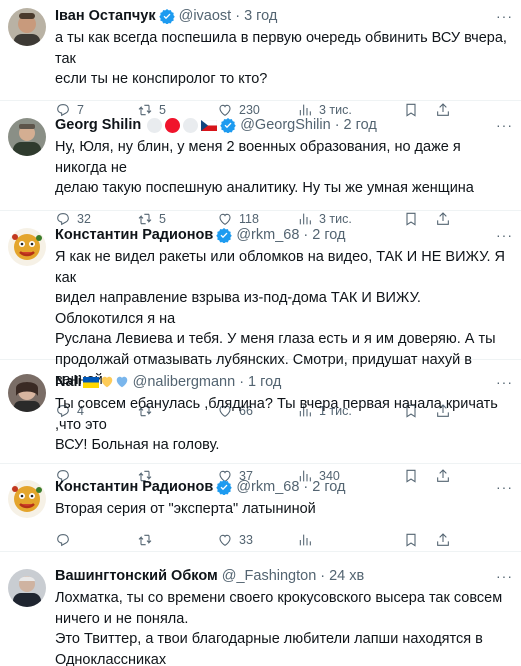 Image resolution: width=521 pixels, height=666 pixels. What do you see at coordinates (121, 382) in the screenshot?
I see `blue-heart-icon` at bounding box center [121, 382].